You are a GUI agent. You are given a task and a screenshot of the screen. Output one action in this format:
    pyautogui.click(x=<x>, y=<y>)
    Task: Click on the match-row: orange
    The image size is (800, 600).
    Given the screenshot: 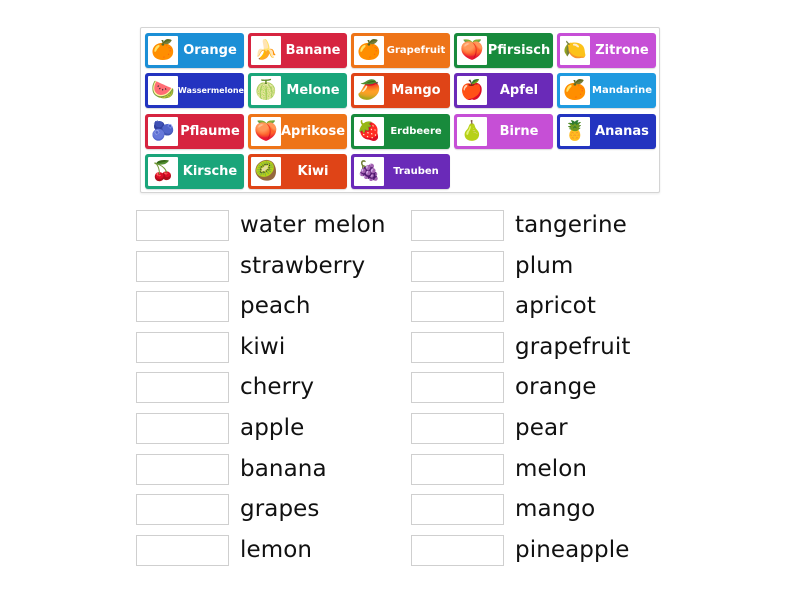 What is the action you would take?
    pyautogui.click(x=504, y=387)
    